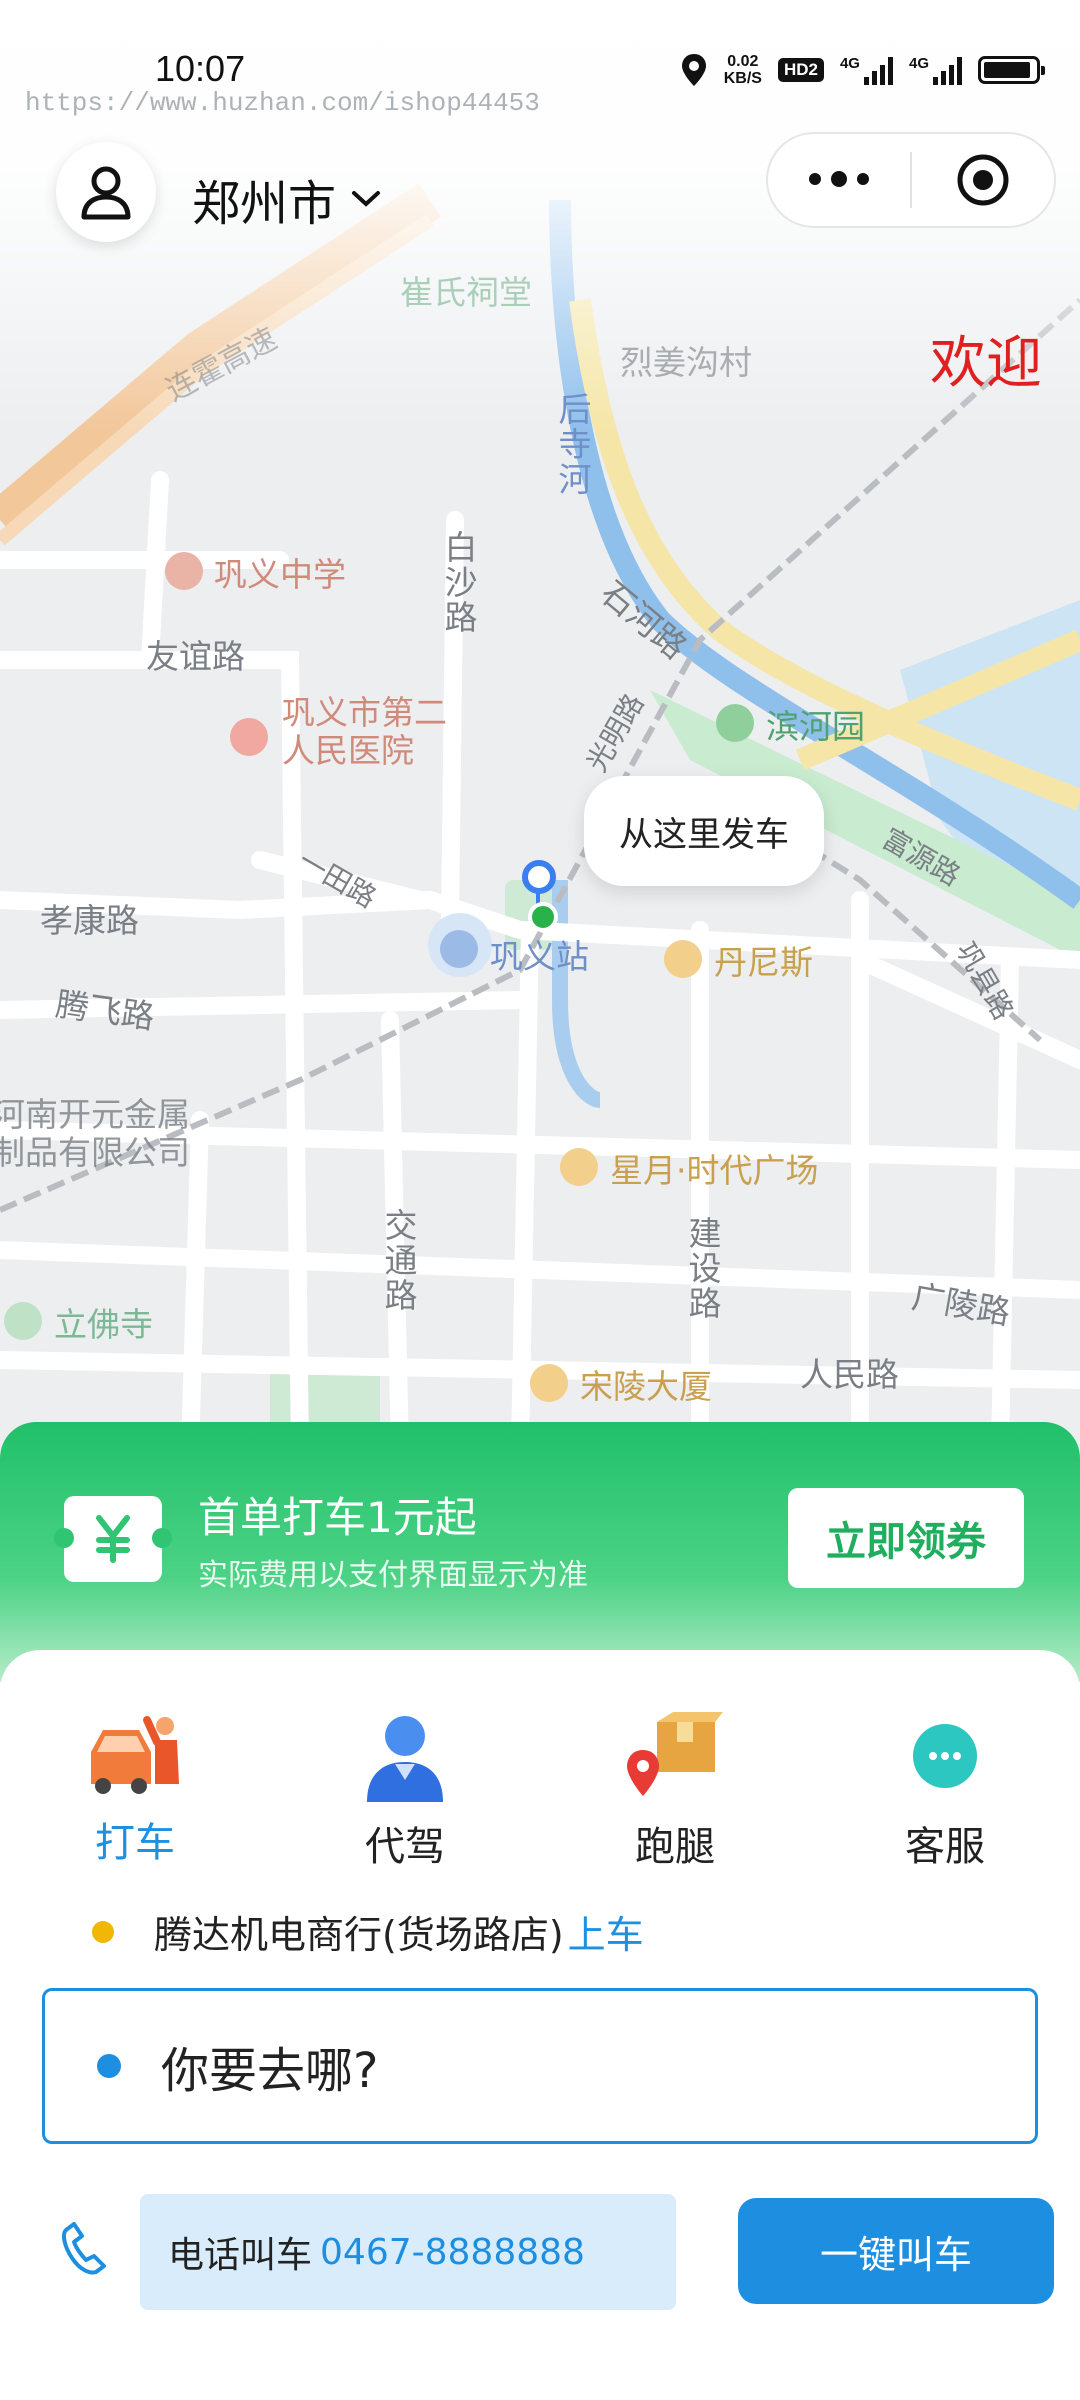 This screenshot has width=1080, height=2400. I want to click on signal-2-label: 4G, so click(918, 63).